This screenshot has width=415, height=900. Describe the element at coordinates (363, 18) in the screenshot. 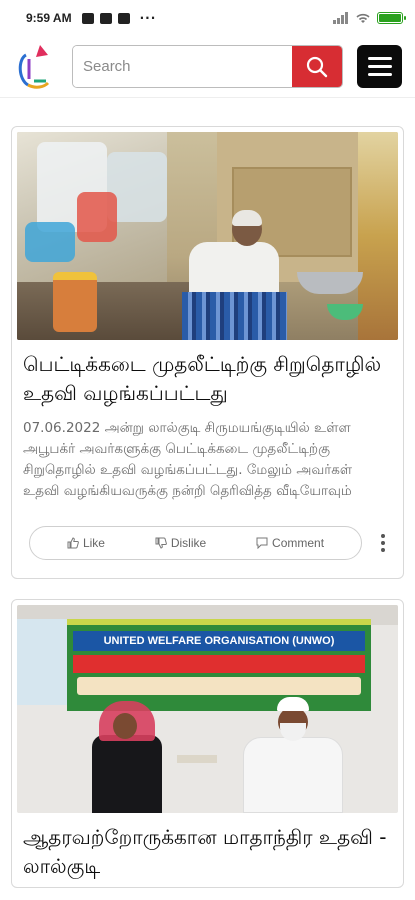

I see `wifi-icon` at that location.